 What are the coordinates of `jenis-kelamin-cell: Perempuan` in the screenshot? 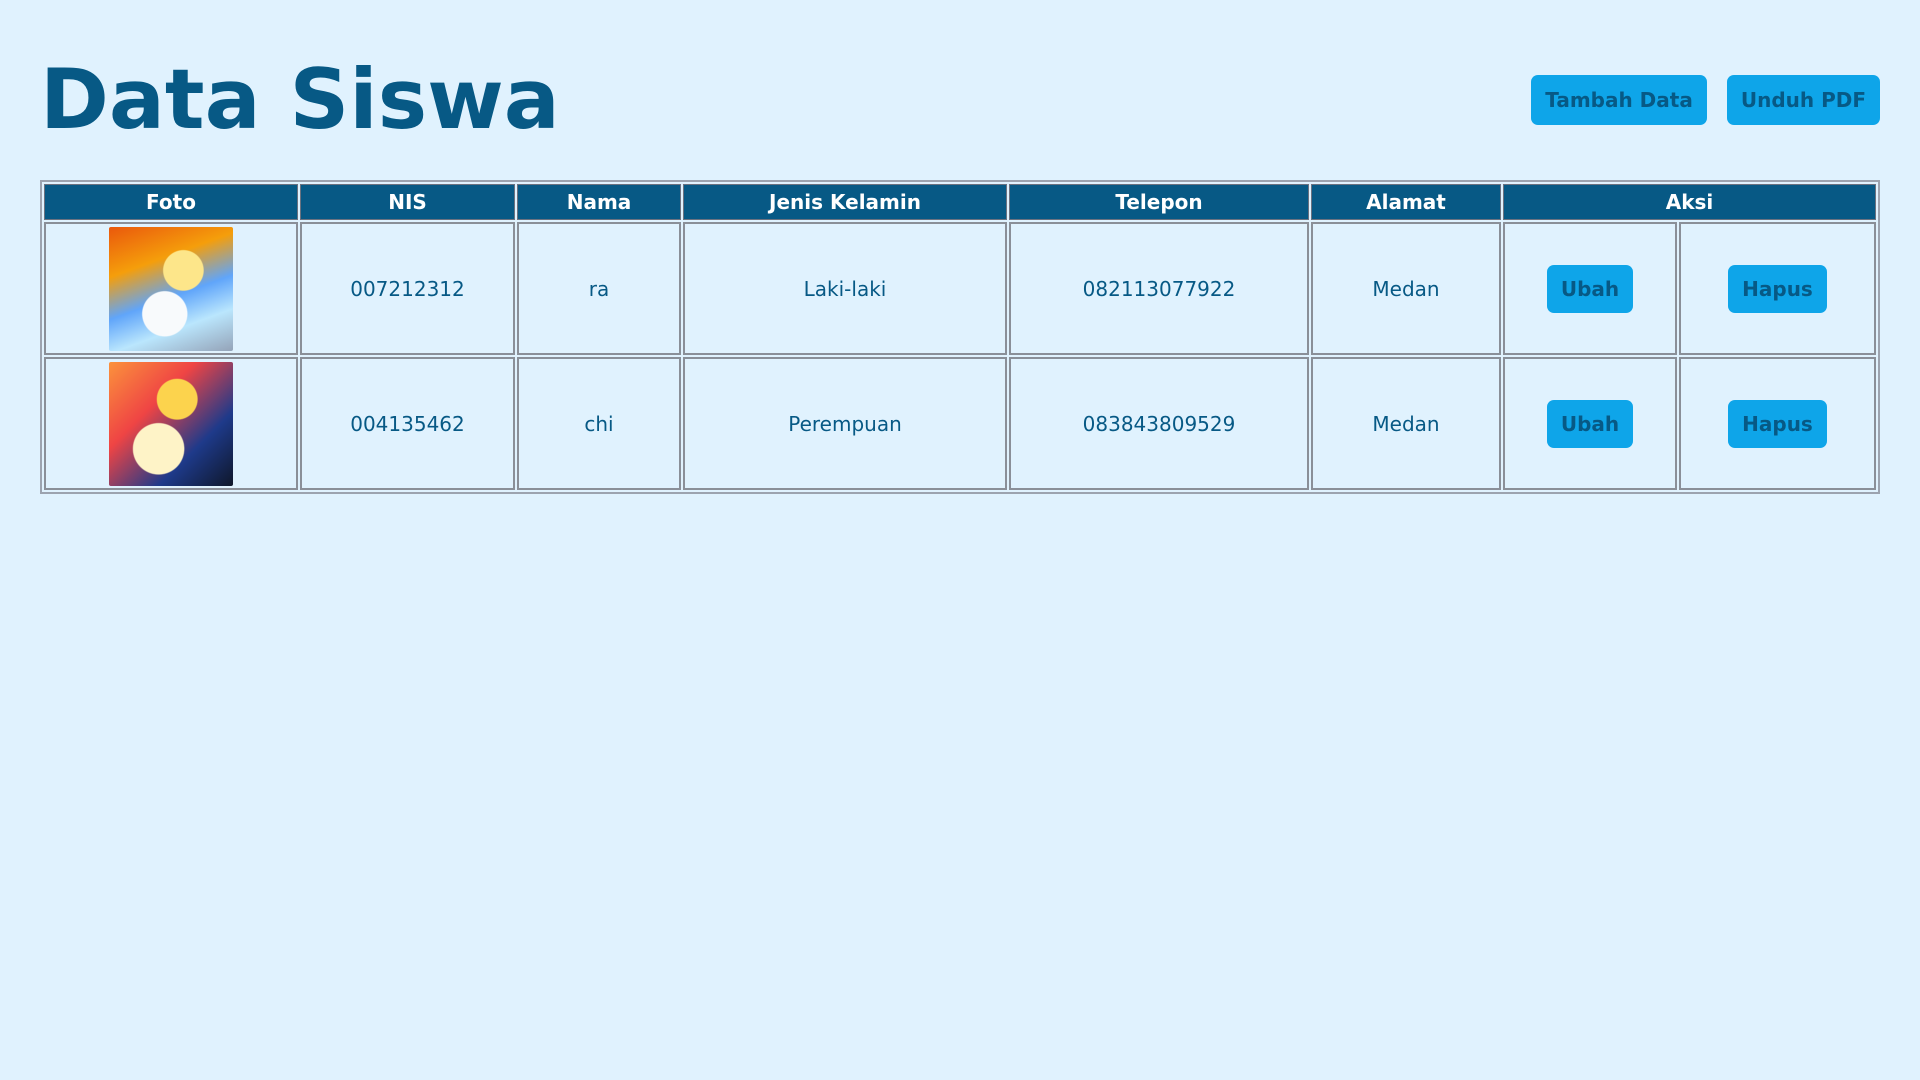 It's located at (845, 423).